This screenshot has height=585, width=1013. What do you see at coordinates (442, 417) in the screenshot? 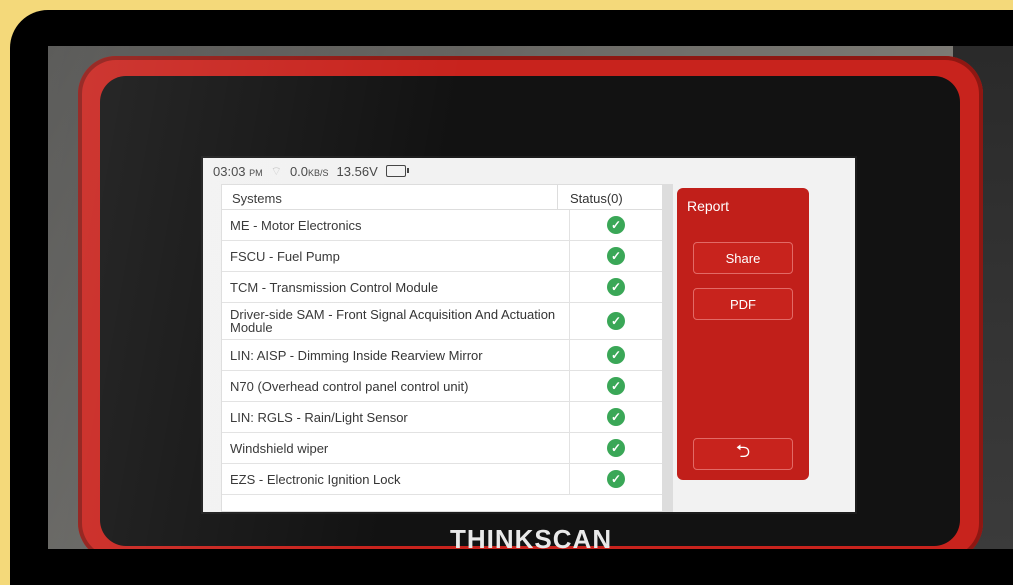
I see `table-row: LIN: RGLS - Rain/Light Sensor ✓` at bounding box center [442, 417].